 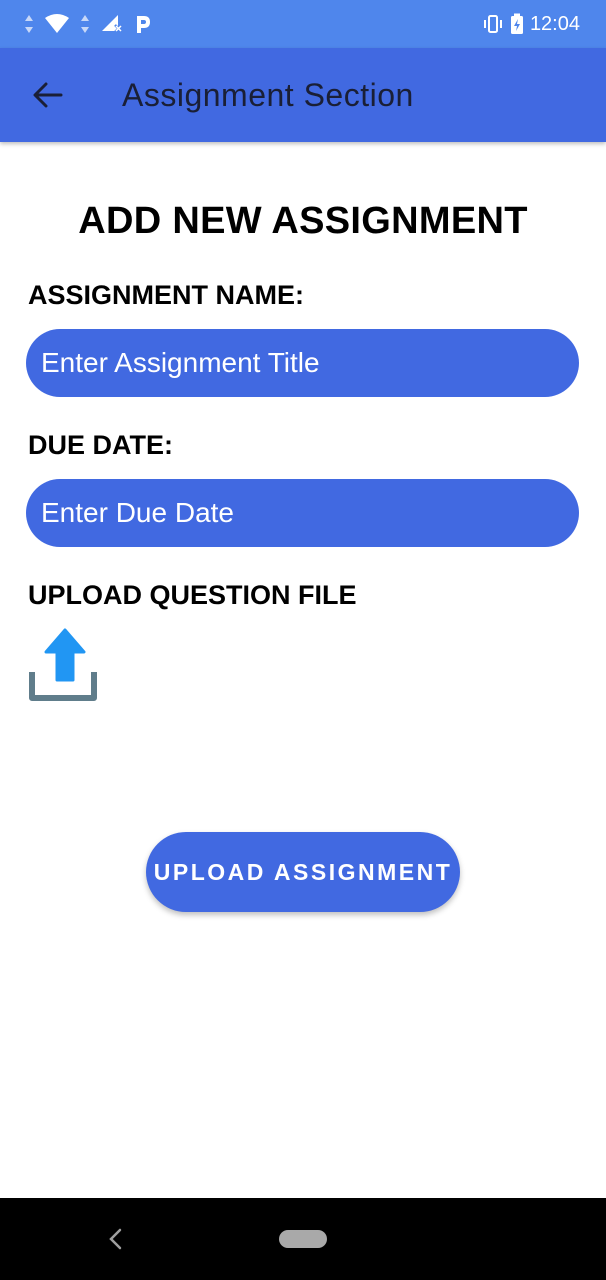 I want to click on vibrate-icon, so click(x=492, y=24).